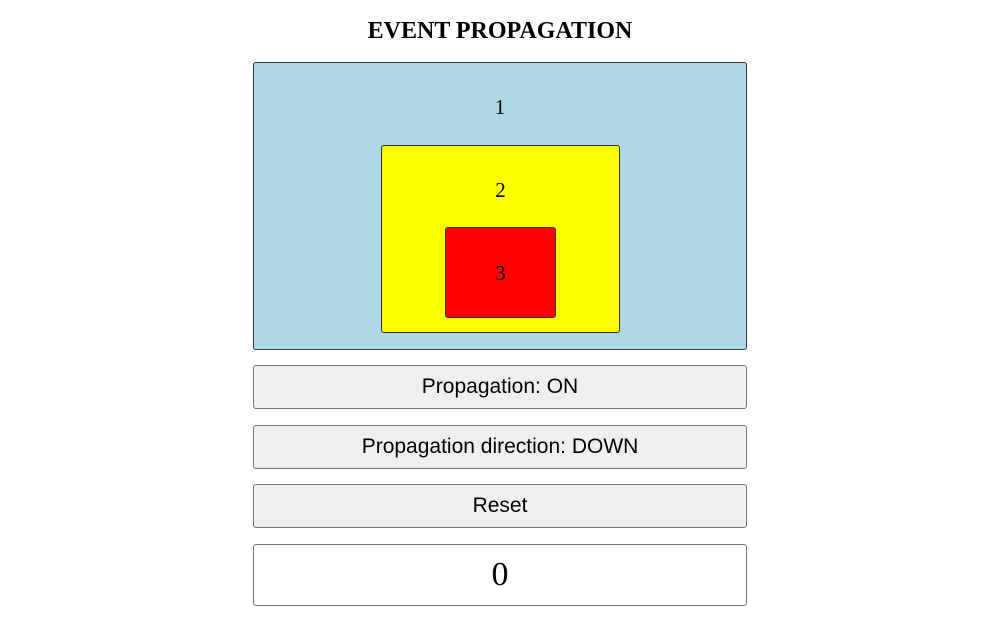 This screenshot has height=625, width=1000. What do you see at coordinates (500, 190) in the screenshot?
I see `box-2-label: 2` at bounding box center [500, 190].